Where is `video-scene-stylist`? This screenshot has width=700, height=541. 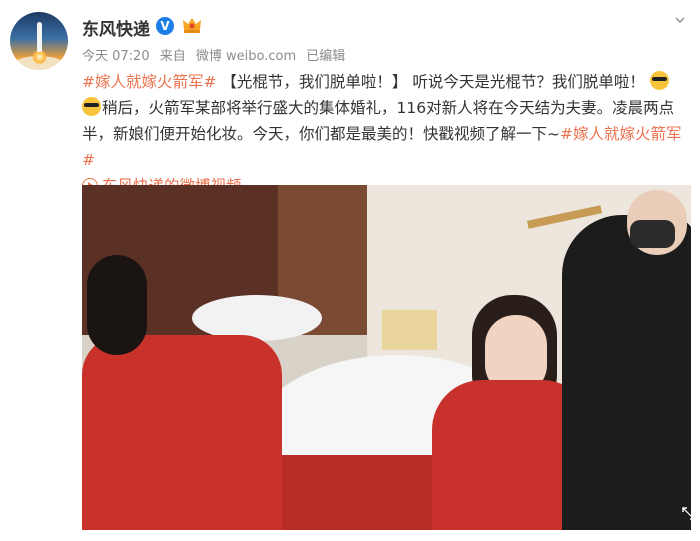 video-scene-stylist is located at coordinates (626, 372).